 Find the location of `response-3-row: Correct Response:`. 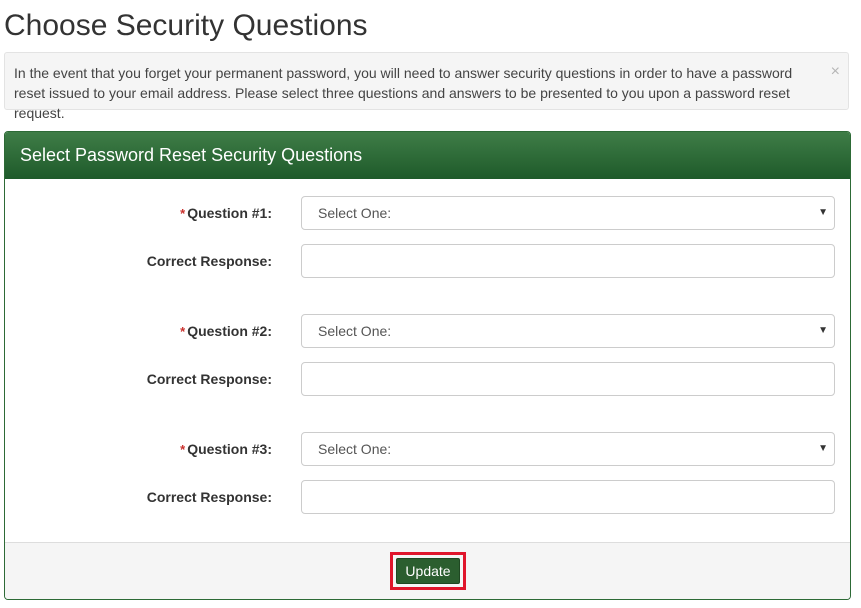

response-3-row: Correct Response: is located at coordinates (427, 497).